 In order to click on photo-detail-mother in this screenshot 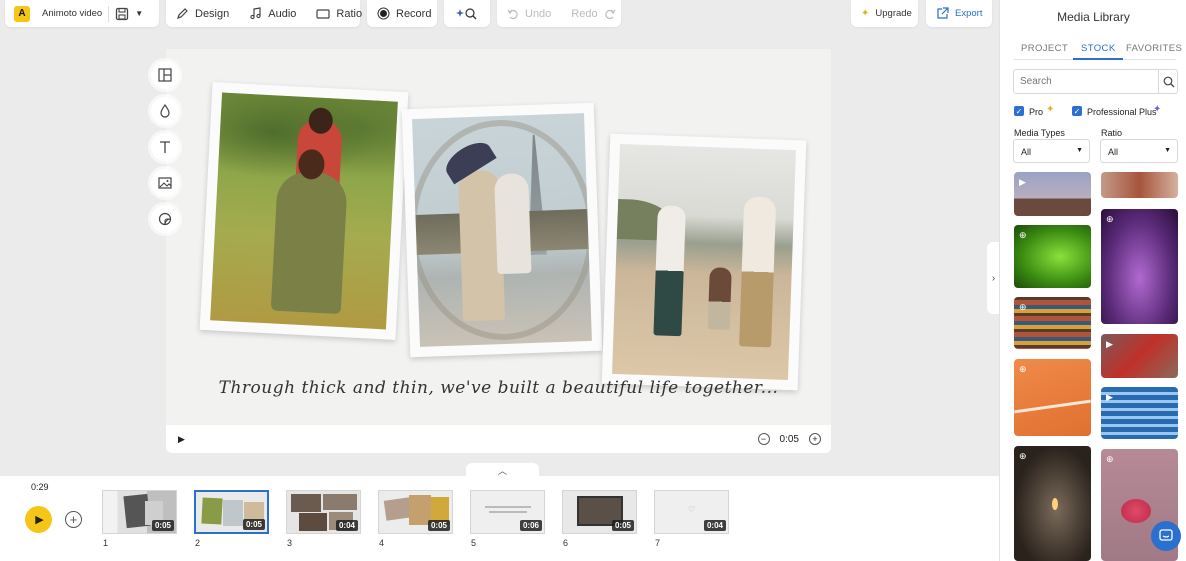, I will do `click(669, 271)`.